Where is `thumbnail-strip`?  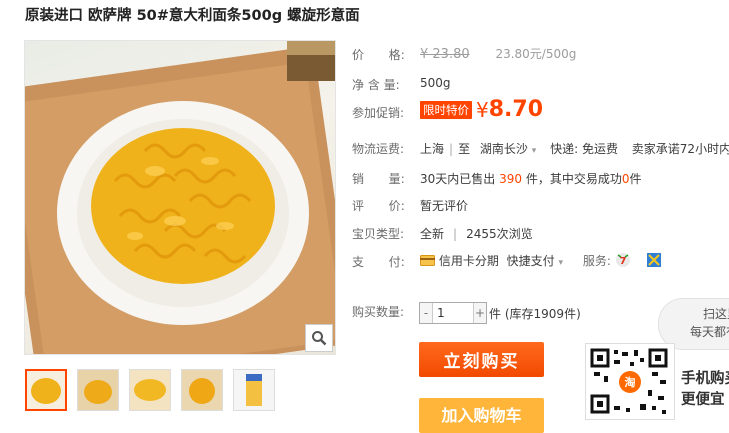 thumbnail-strip is located at coordinates (150, 390).